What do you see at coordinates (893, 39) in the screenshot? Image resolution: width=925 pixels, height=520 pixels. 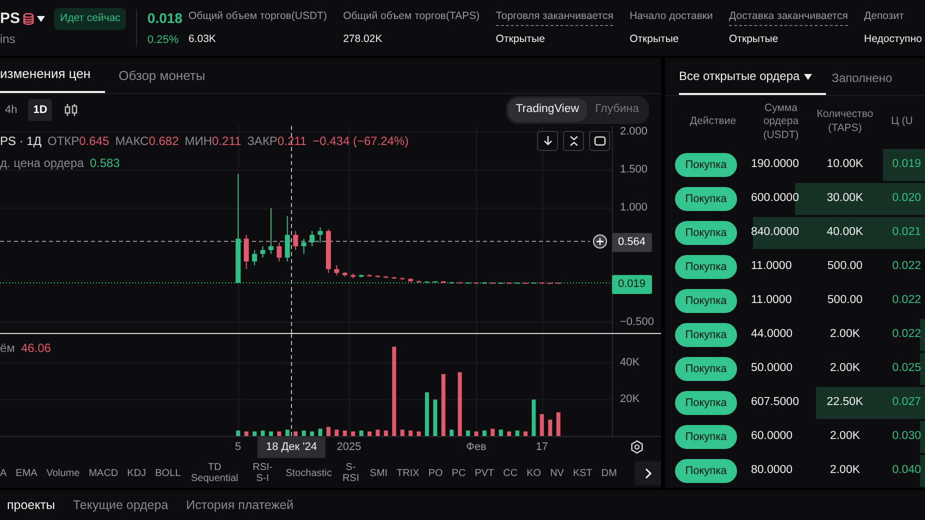 I see `stat-value: Недоступно` at bounding box center [893, 39].